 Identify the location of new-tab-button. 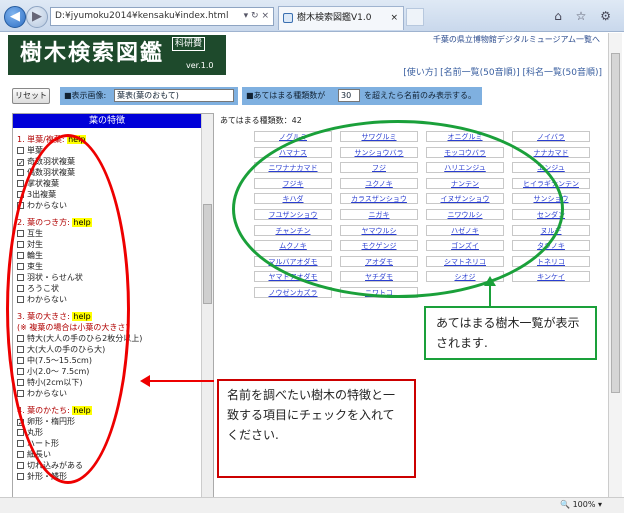
(415, 17).